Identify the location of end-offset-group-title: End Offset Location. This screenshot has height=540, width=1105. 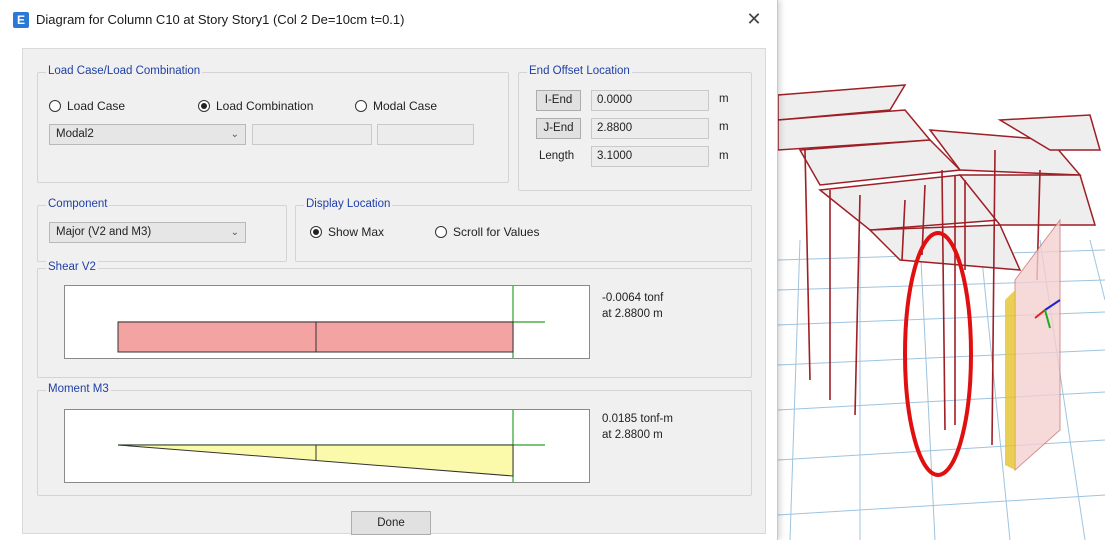
(579, 71).